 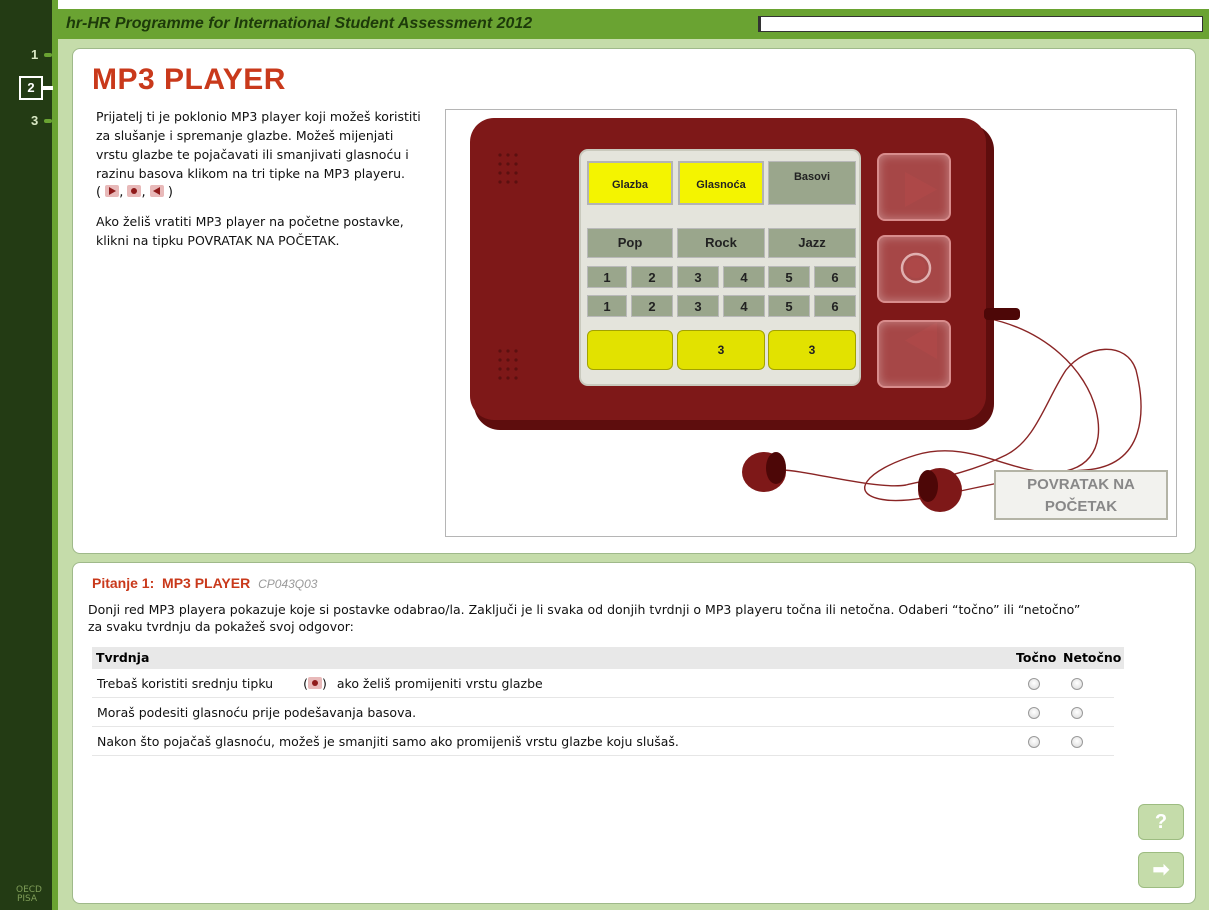 I want to click on play-icon, so click(x=112, y=191).